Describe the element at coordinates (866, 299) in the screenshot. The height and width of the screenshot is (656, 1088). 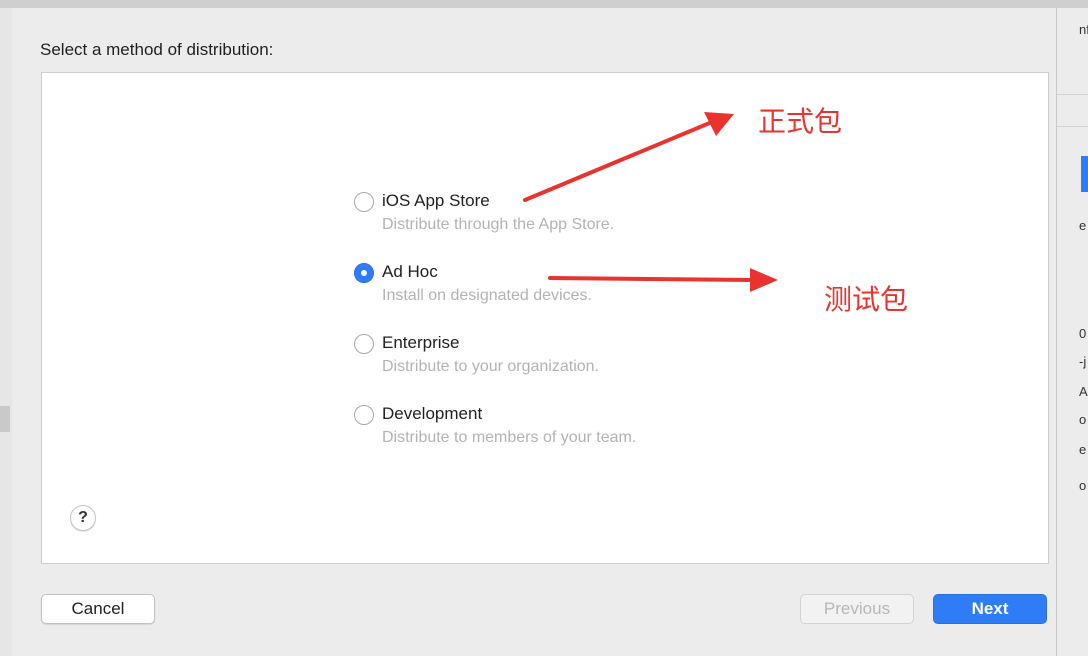
I see `test-build-label: 测试包` at that location.